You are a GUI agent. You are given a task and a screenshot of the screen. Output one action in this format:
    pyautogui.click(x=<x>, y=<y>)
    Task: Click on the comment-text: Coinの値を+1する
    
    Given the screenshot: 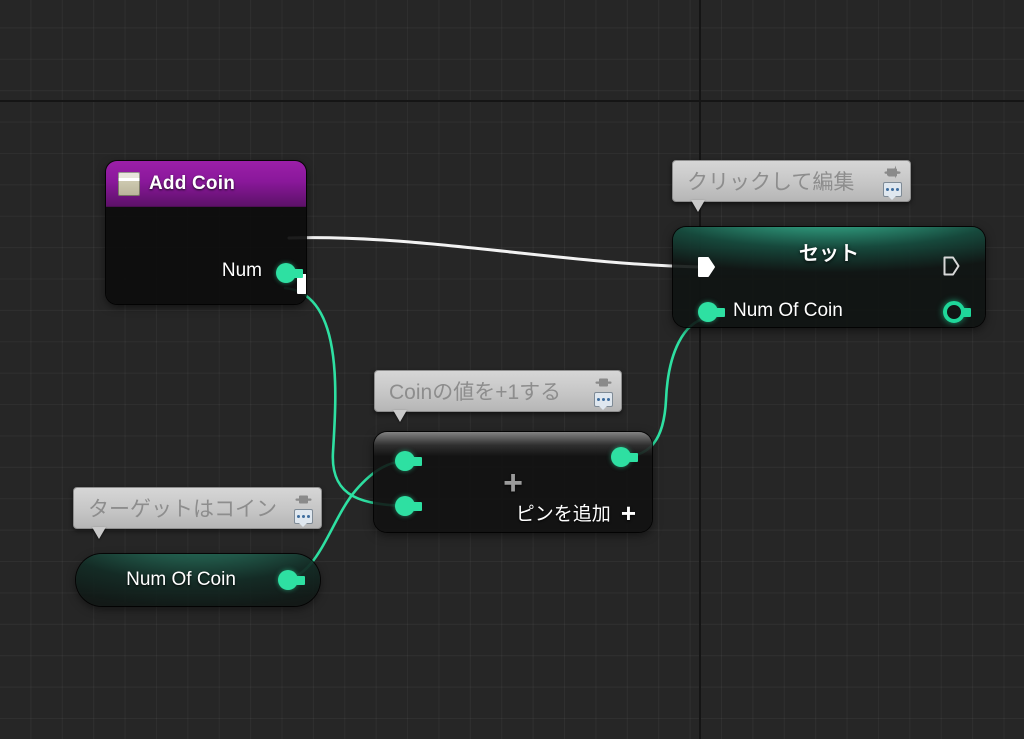 What is the action you would take?
    pyautogui.click(x=475, y=392)
    